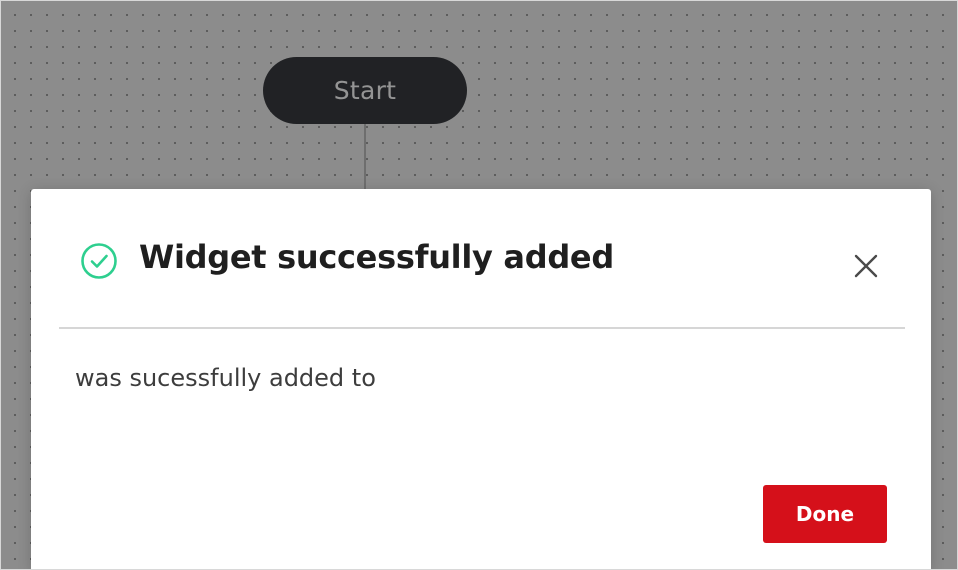 The width and height of the screenshot is (958, 570). I want to click on done-button: Done, so click(825, 514).